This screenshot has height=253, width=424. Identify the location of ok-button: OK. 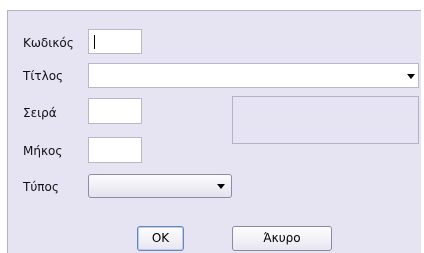
(160, 238).